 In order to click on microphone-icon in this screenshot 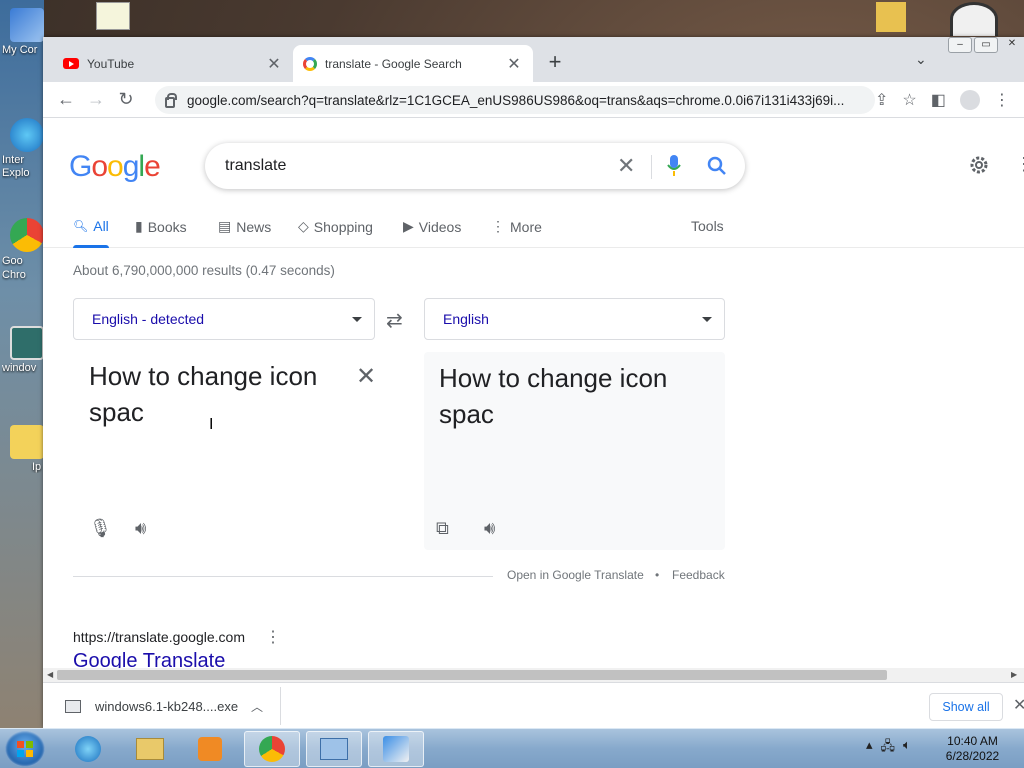, I will do `click(674, 166)`.